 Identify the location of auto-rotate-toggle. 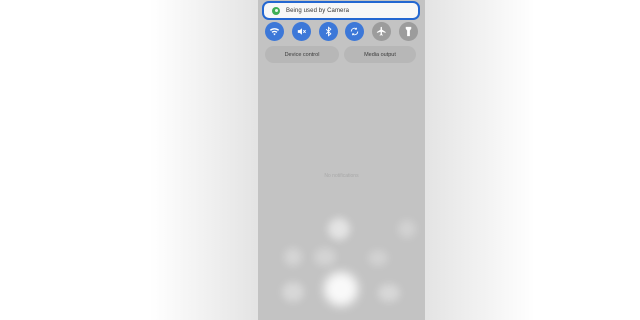
(355, 31).